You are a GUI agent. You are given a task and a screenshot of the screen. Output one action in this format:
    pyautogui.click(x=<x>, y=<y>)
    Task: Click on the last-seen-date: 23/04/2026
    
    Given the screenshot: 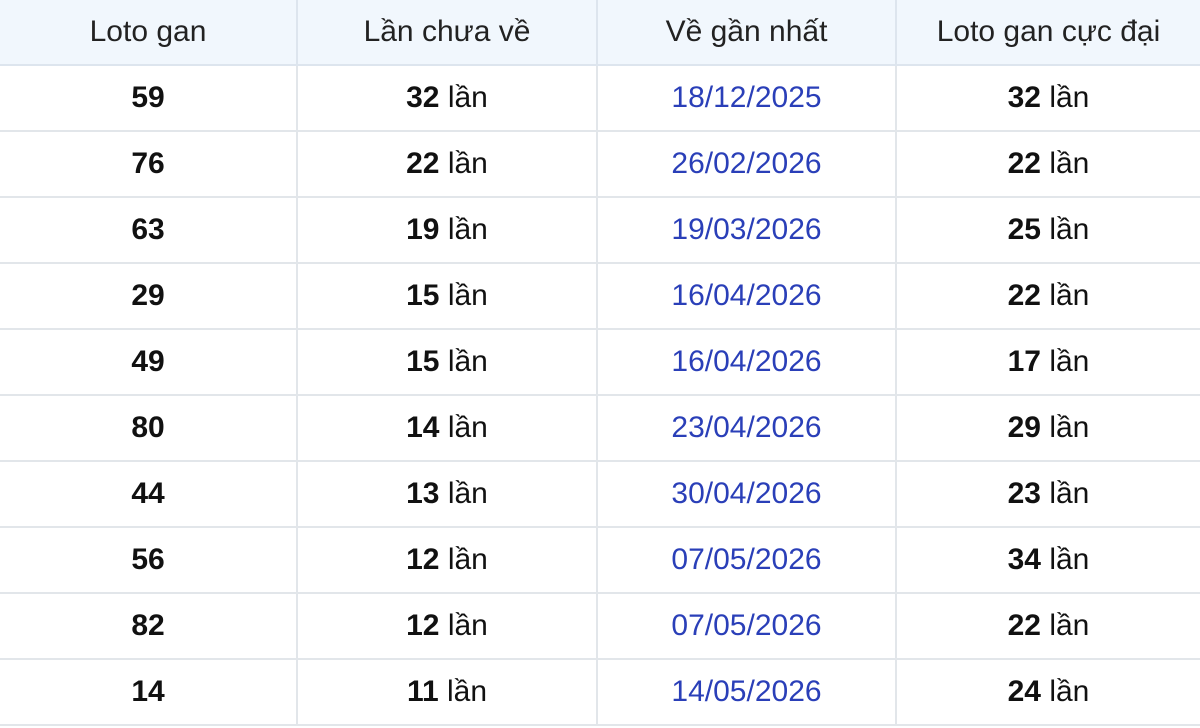 What is the action you would take?
    pyautogui.click(x=747, y=428)
    